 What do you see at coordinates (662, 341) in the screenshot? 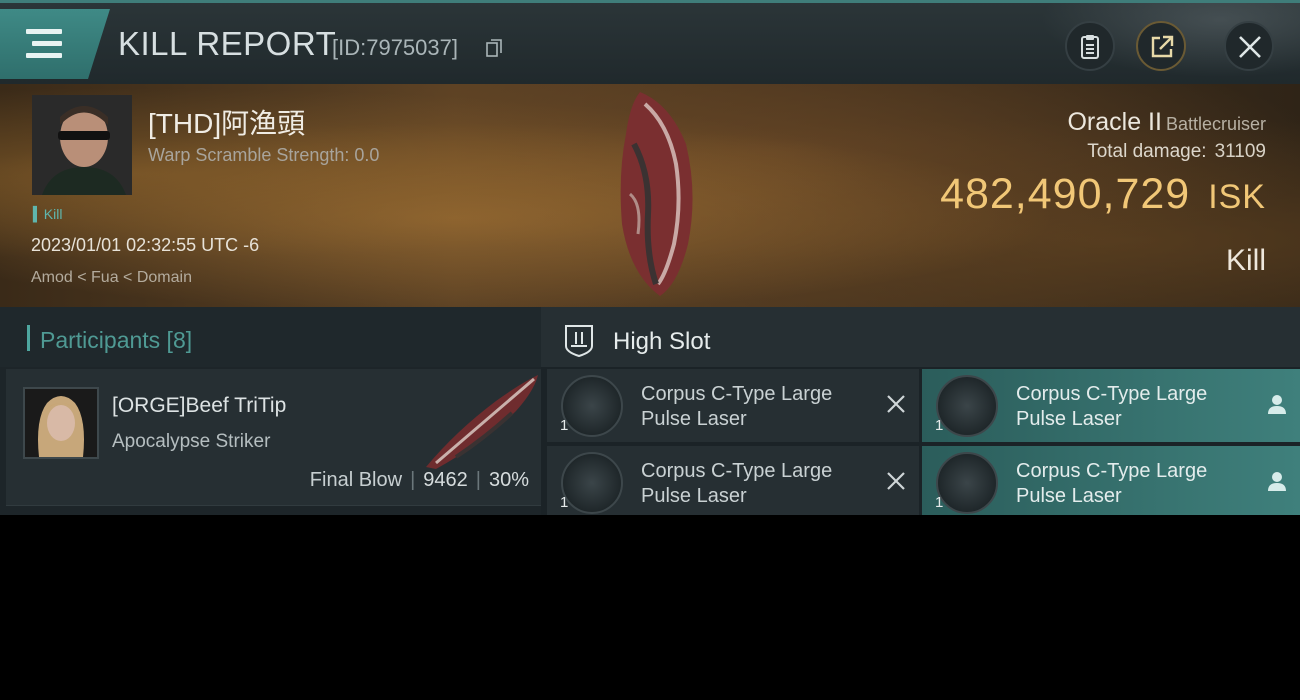
I see `high-slot-title: High Slot` at bounding box center [662, 341].